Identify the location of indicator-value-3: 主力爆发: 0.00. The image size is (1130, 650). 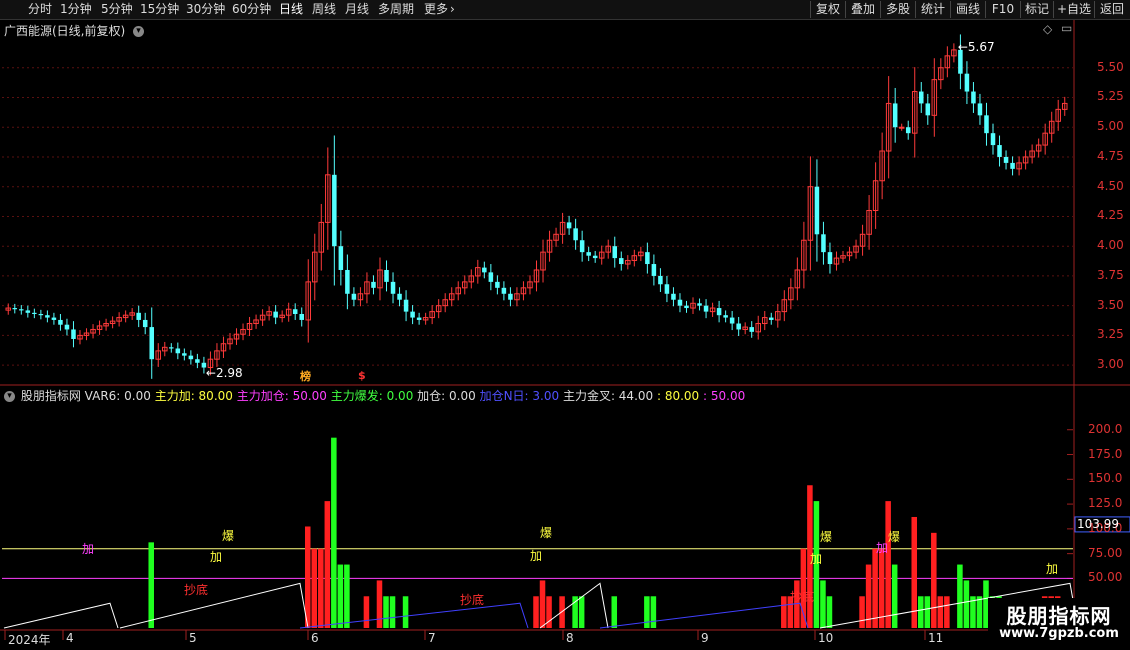
(370, 396).